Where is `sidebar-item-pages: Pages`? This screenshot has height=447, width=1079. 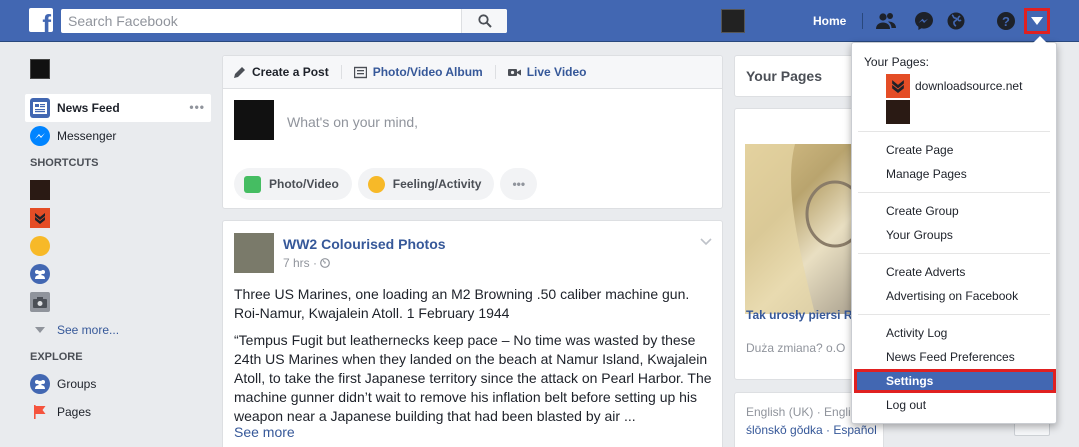 sidebar-item-pages: Pages is located at coordinates (118, 412).